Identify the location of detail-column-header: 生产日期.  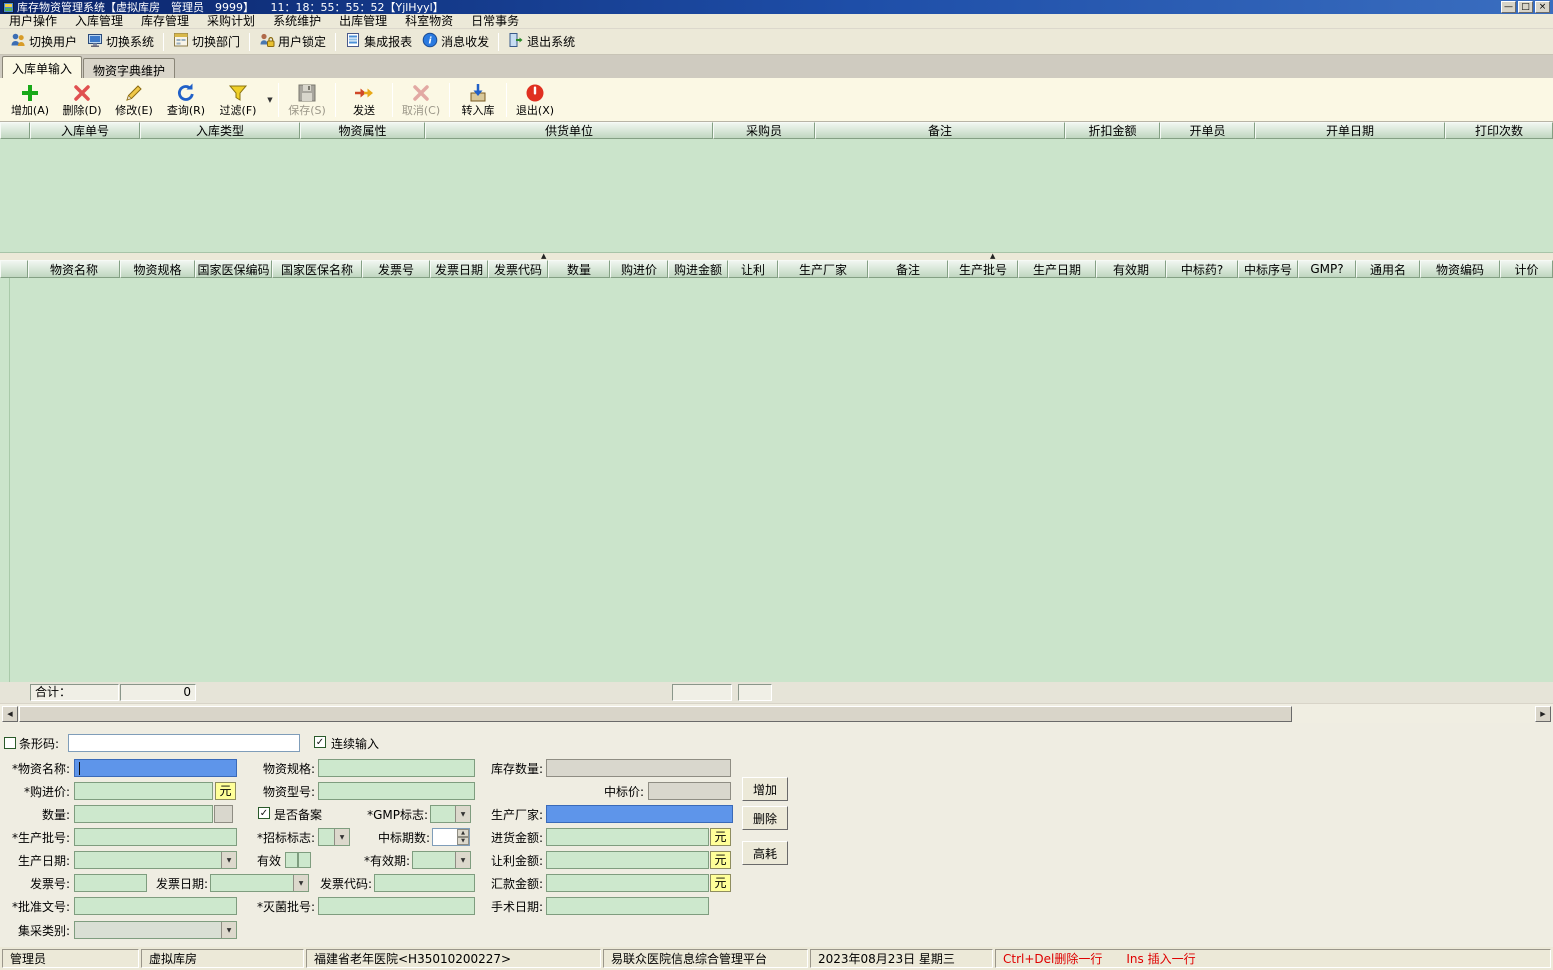
(1057, 269).